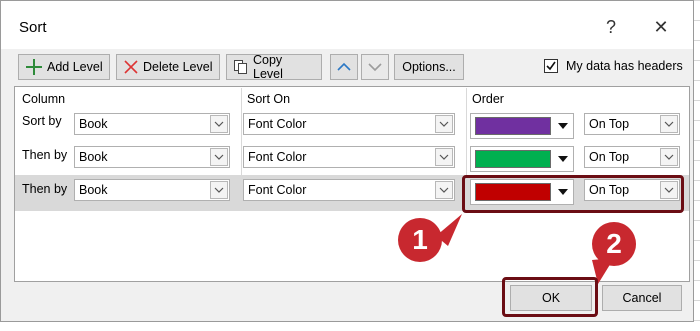  I want to click on headers-checkbox, so click(551, 66).